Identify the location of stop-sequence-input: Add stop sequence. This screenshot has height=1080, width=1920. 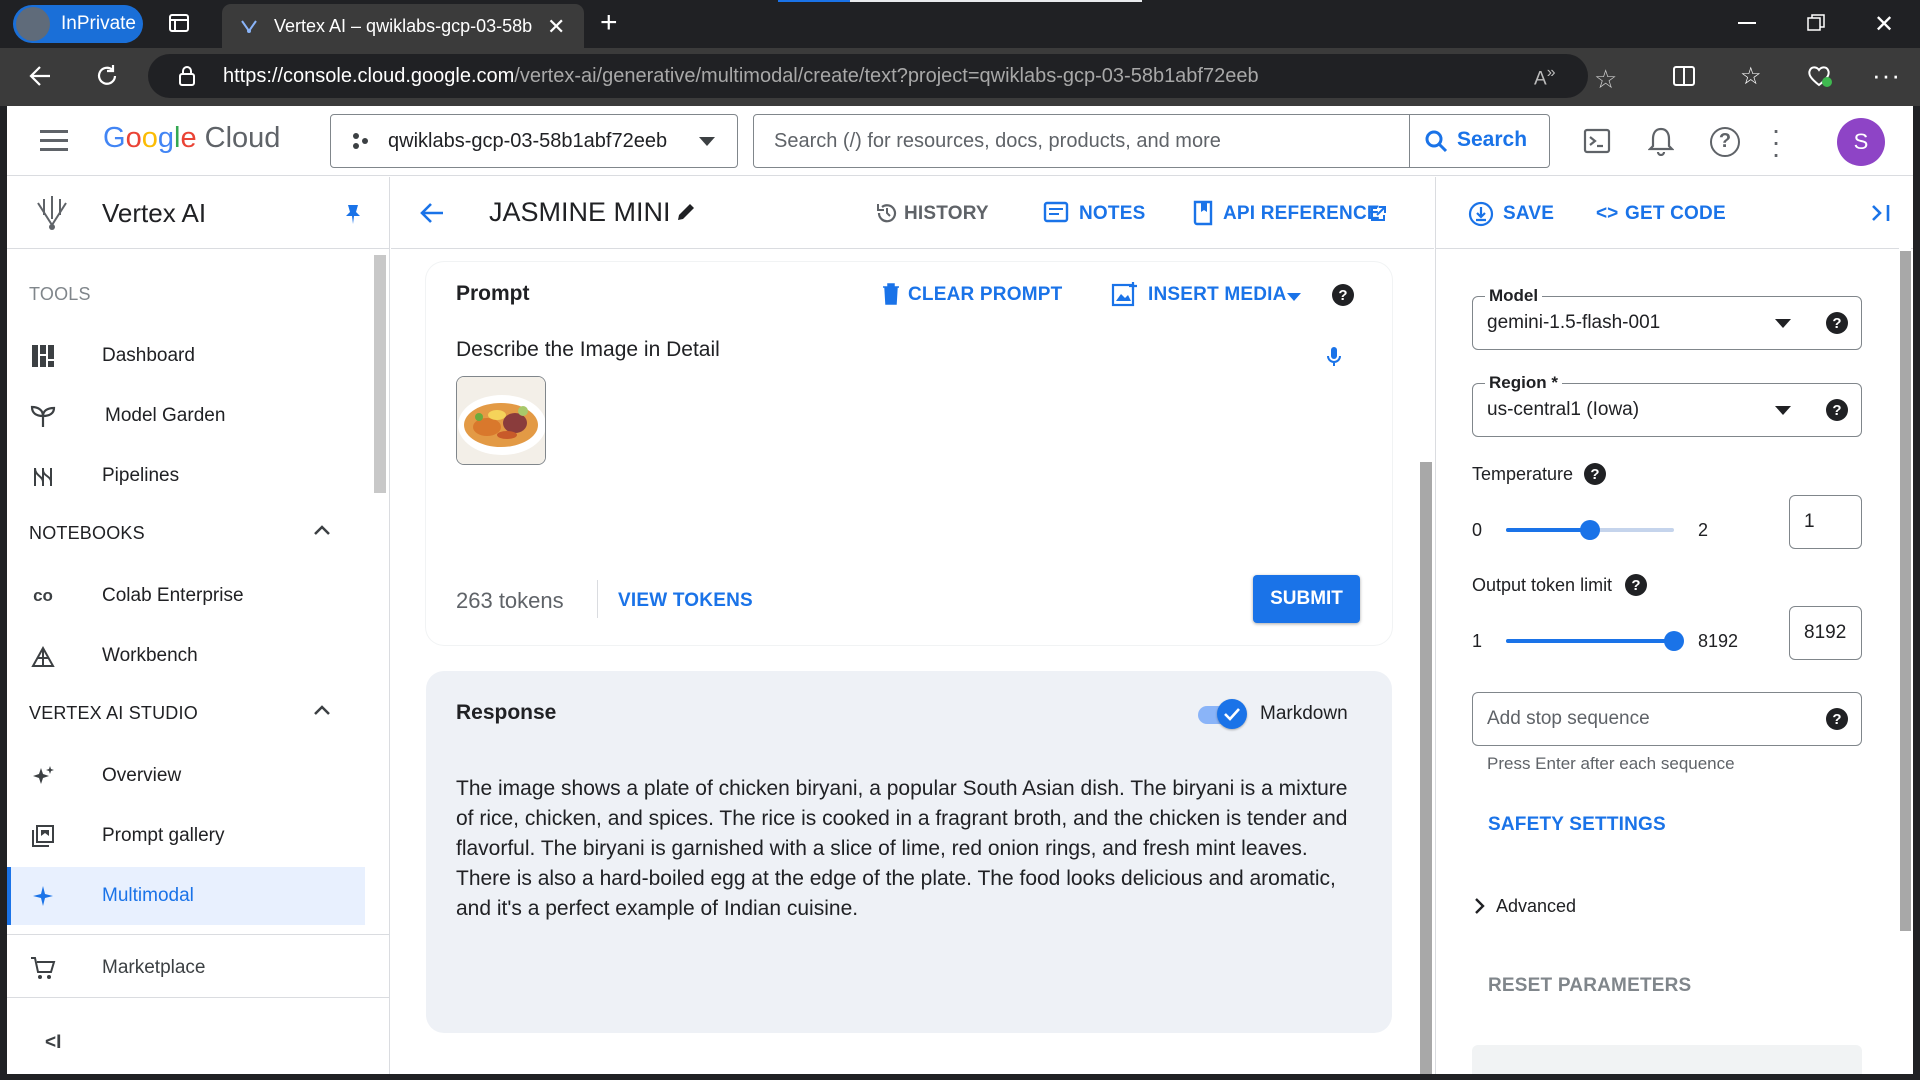
(1568, 719).